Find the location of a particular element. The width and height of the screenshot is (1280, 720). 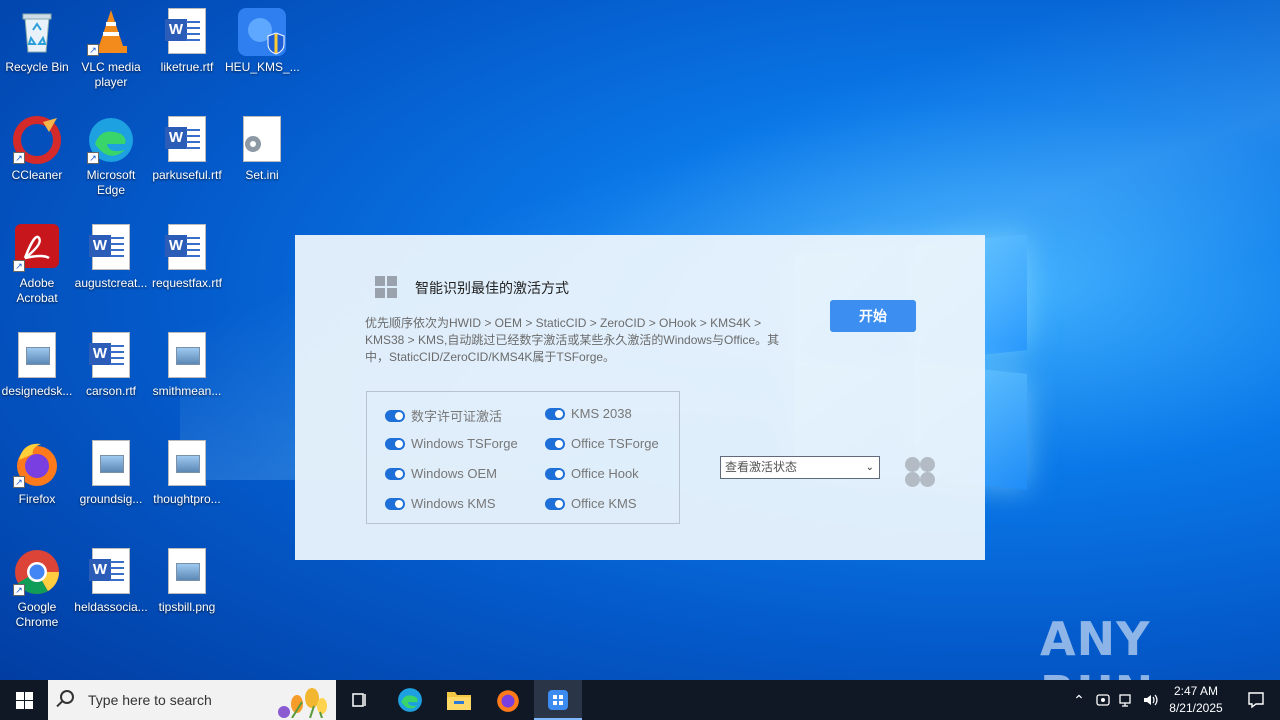

network-button is located at coordinates (1127, 700).